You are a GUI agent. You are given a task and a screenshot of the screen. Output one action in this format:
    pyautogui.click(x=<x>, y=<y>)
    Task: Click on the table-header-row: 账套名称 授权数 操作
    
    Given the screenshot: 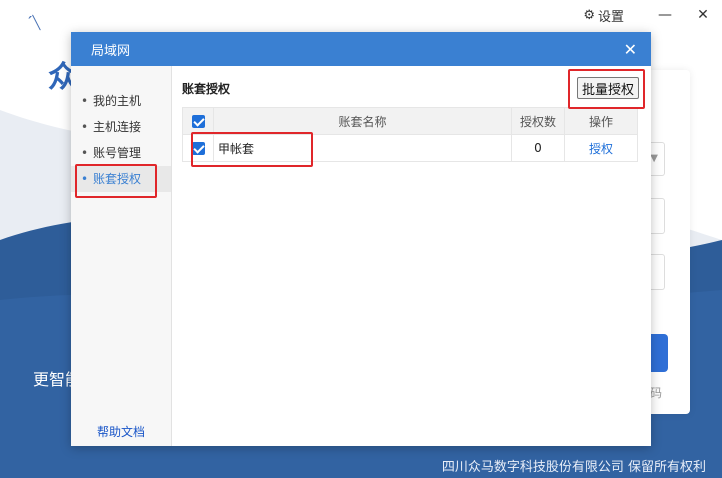 What is the action you would take?
    pyautogui.click(x=410, y=121)
    